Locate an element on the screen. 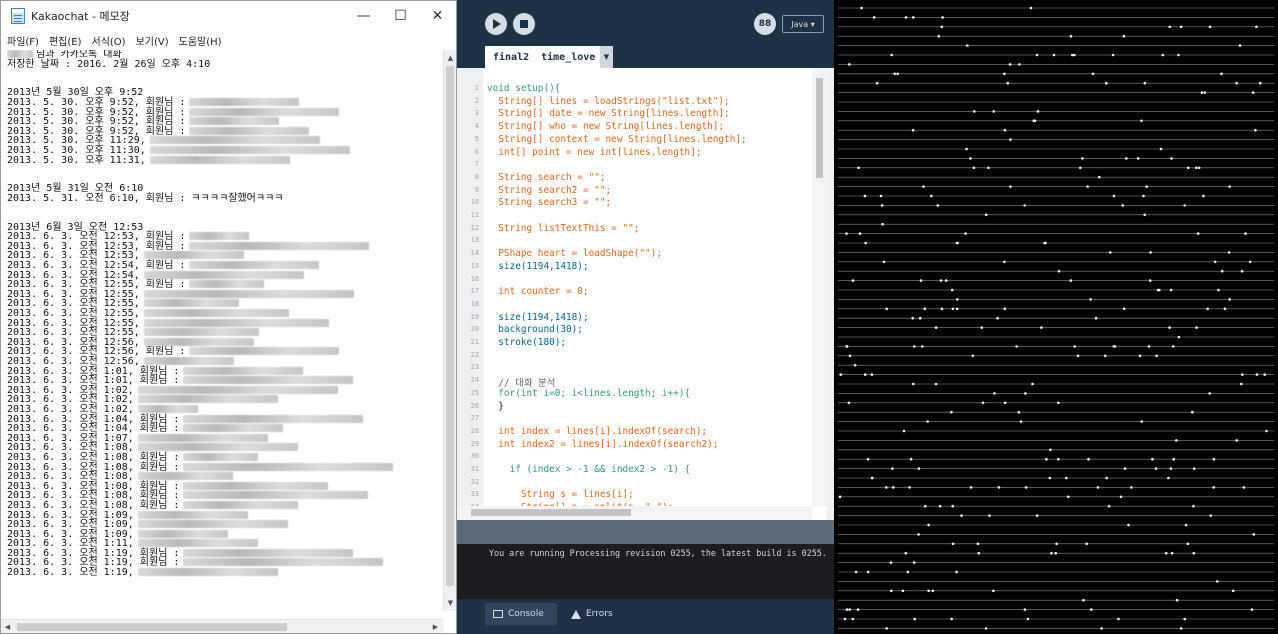 This screenshot has width=1278, height=634. code-line: stroke(180); is located at coordinates (527, 342).